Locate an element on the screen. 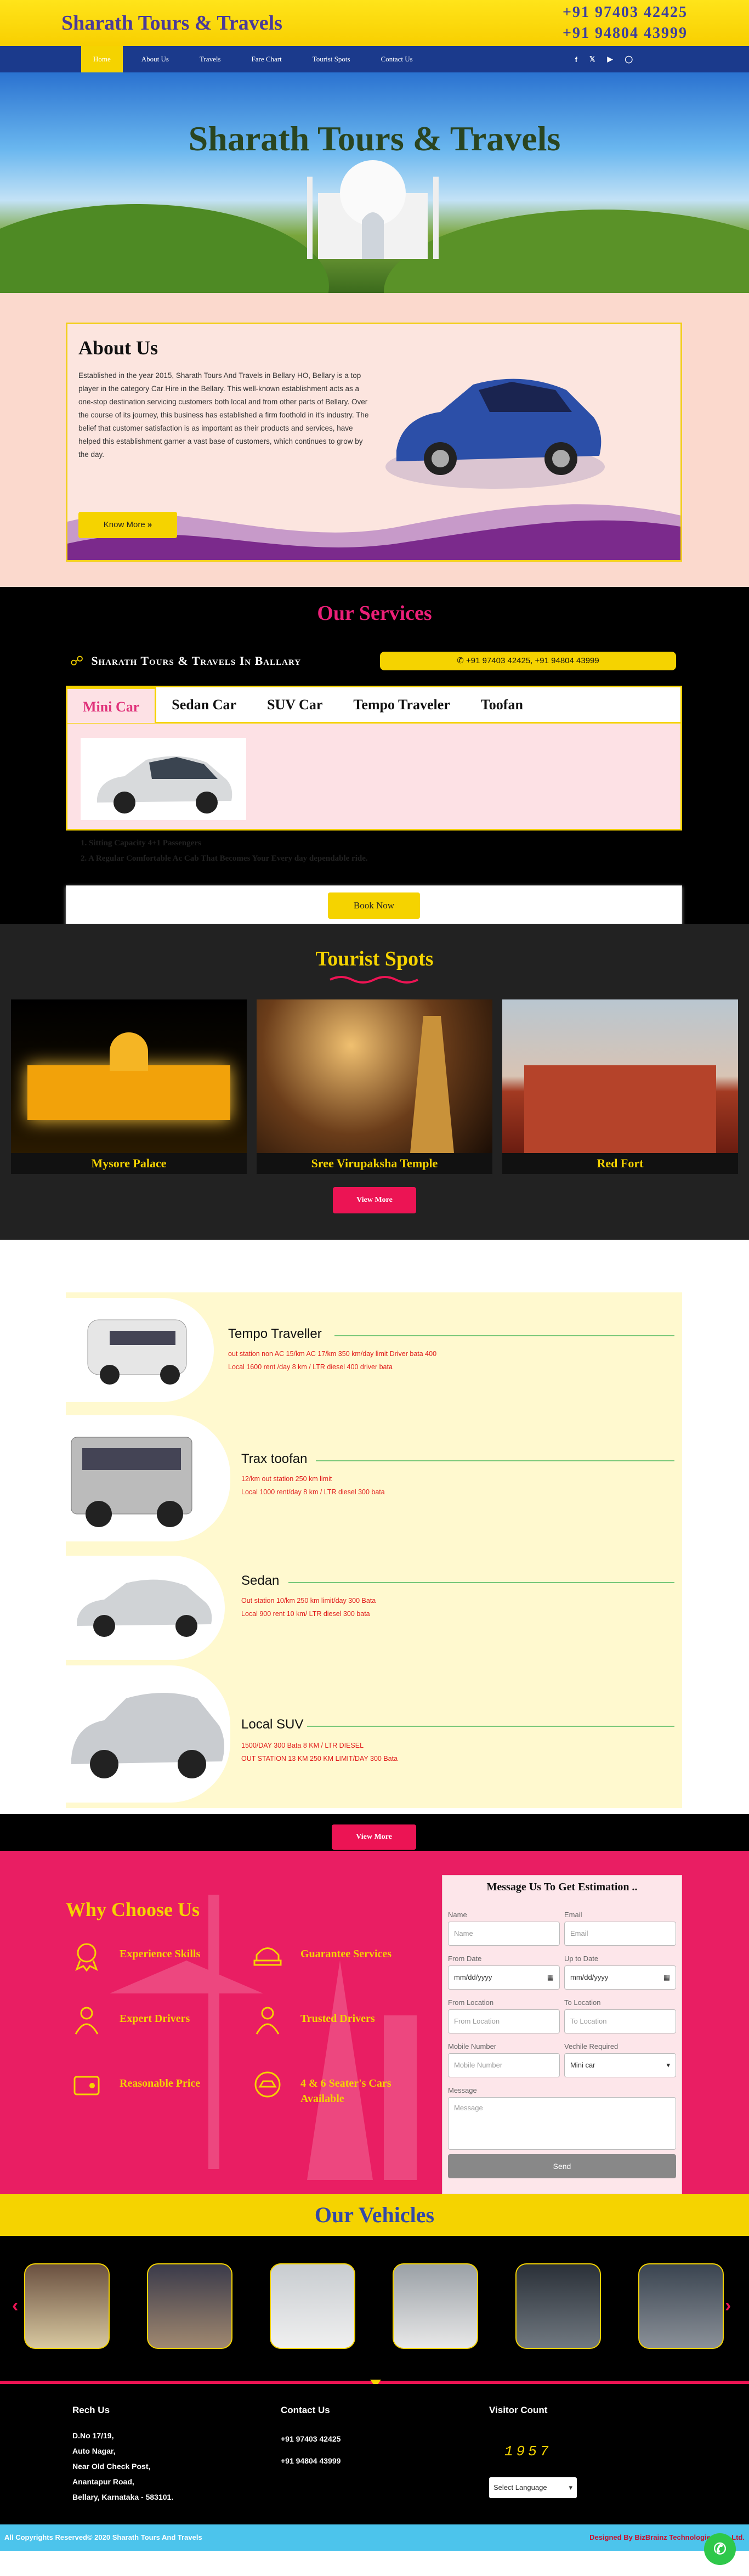 This screenshot has height=2576, width=749. services-brand: Sharath Tours & Travels In Ballary is located at coordinates (197, 661).